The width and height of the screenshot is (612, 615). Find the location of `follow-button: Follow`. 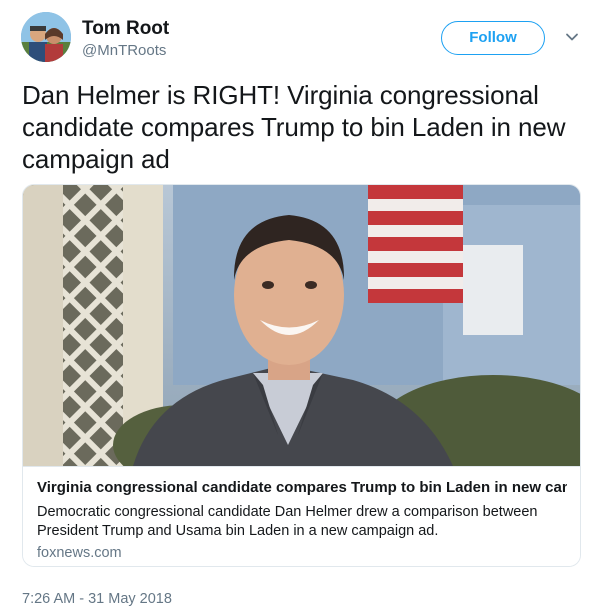

follow-button: Follow is located at coordinates (493, 38).